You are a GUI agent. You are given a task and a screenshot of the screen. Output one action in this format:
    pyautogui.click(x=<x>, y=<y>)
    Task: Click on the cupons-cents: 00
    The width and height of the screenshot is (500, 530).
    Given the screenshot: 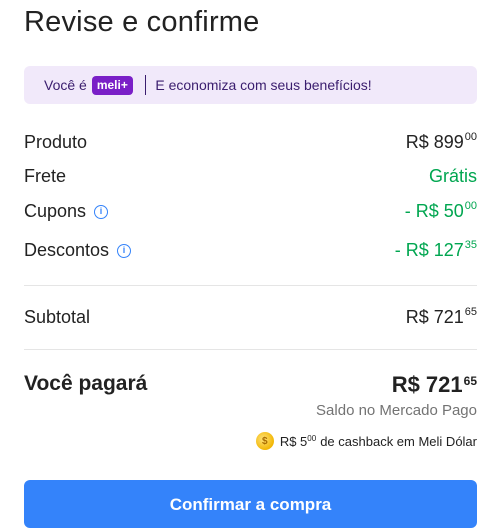 What is the action you would take?
    pyautogui.click(x=470, y=206)
    